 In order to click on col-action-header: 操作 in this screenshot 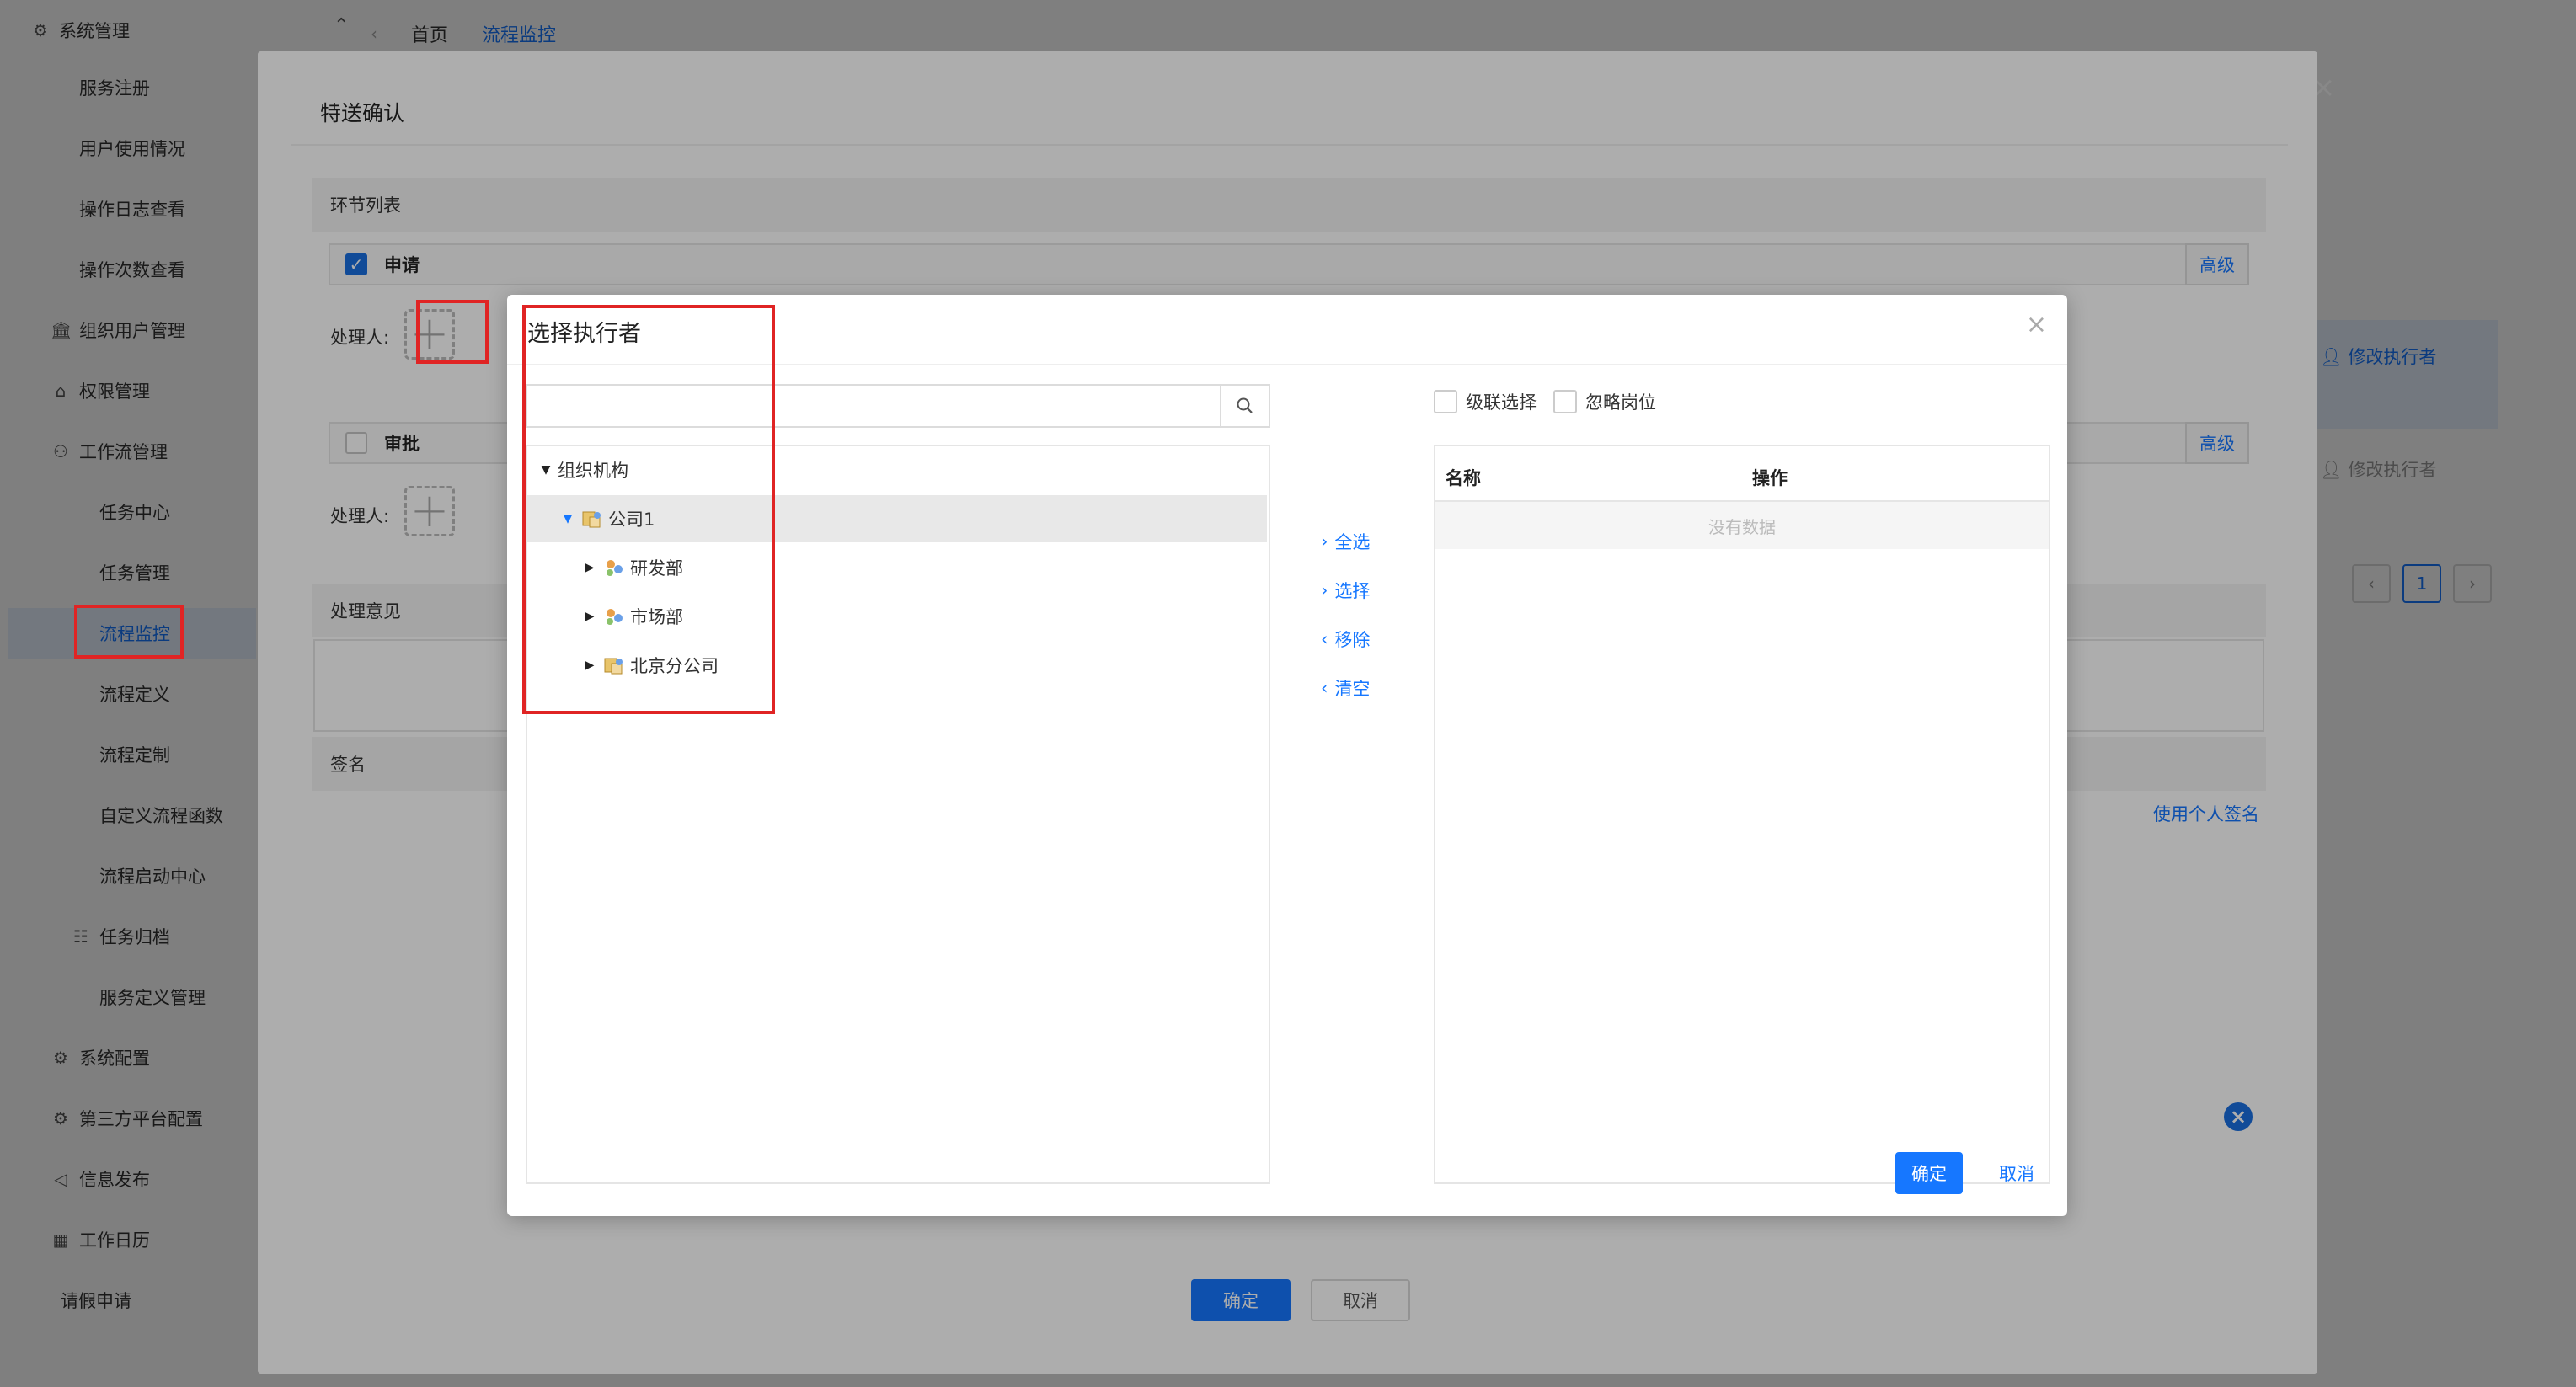, I will do `click(1770, 478)`.